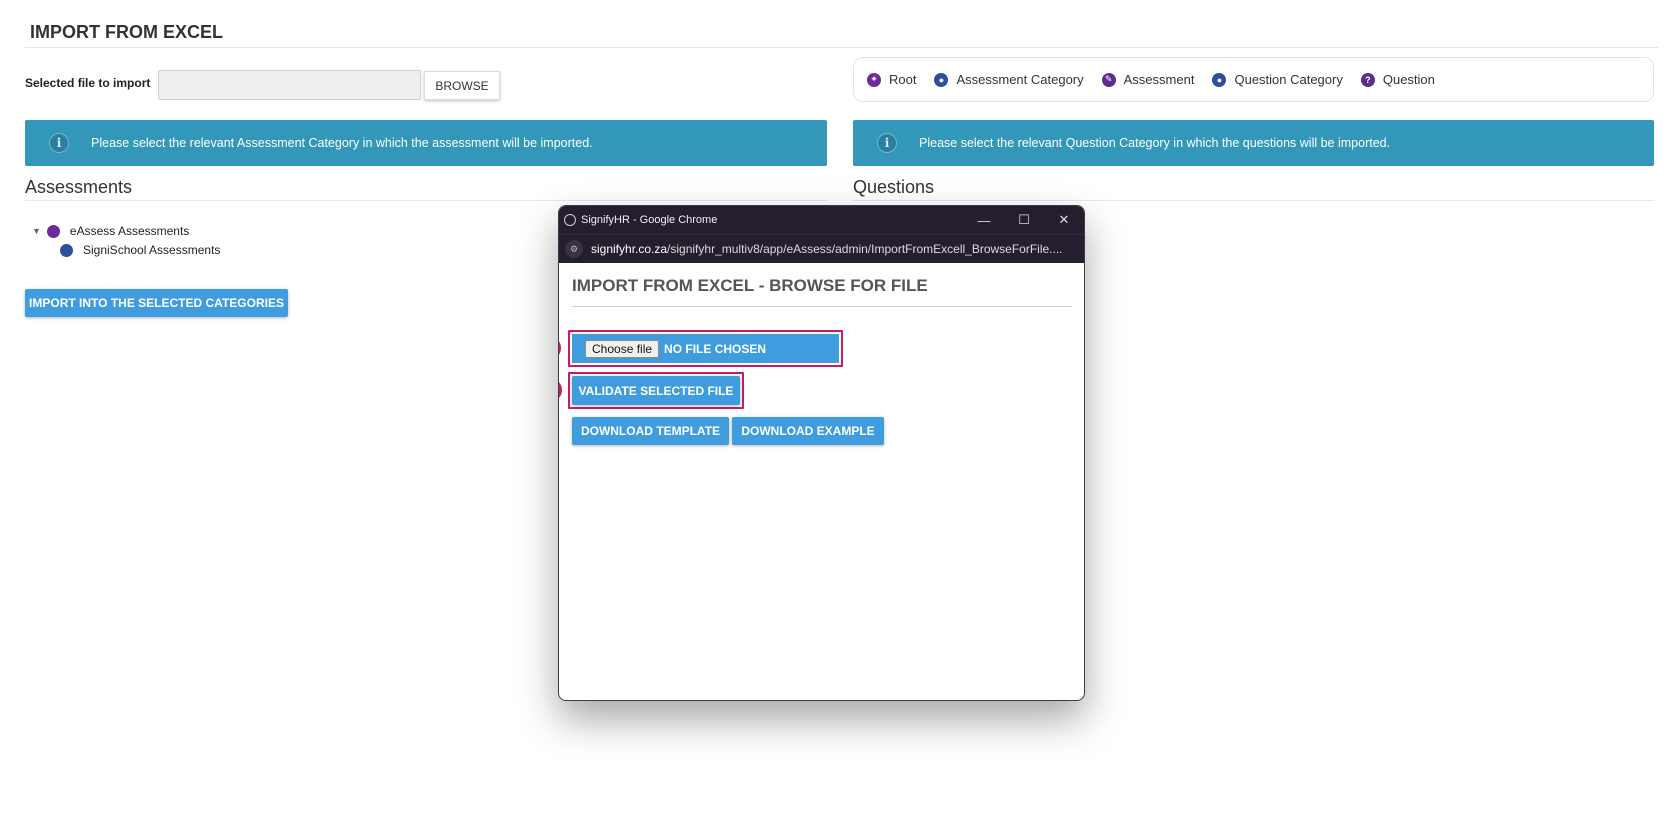 The width and height of the screenshot is (1680, 826). What do you see at coordinates (822, 306) in the screenshot?
I see `popup-divider` at bounding box center [822, 306].